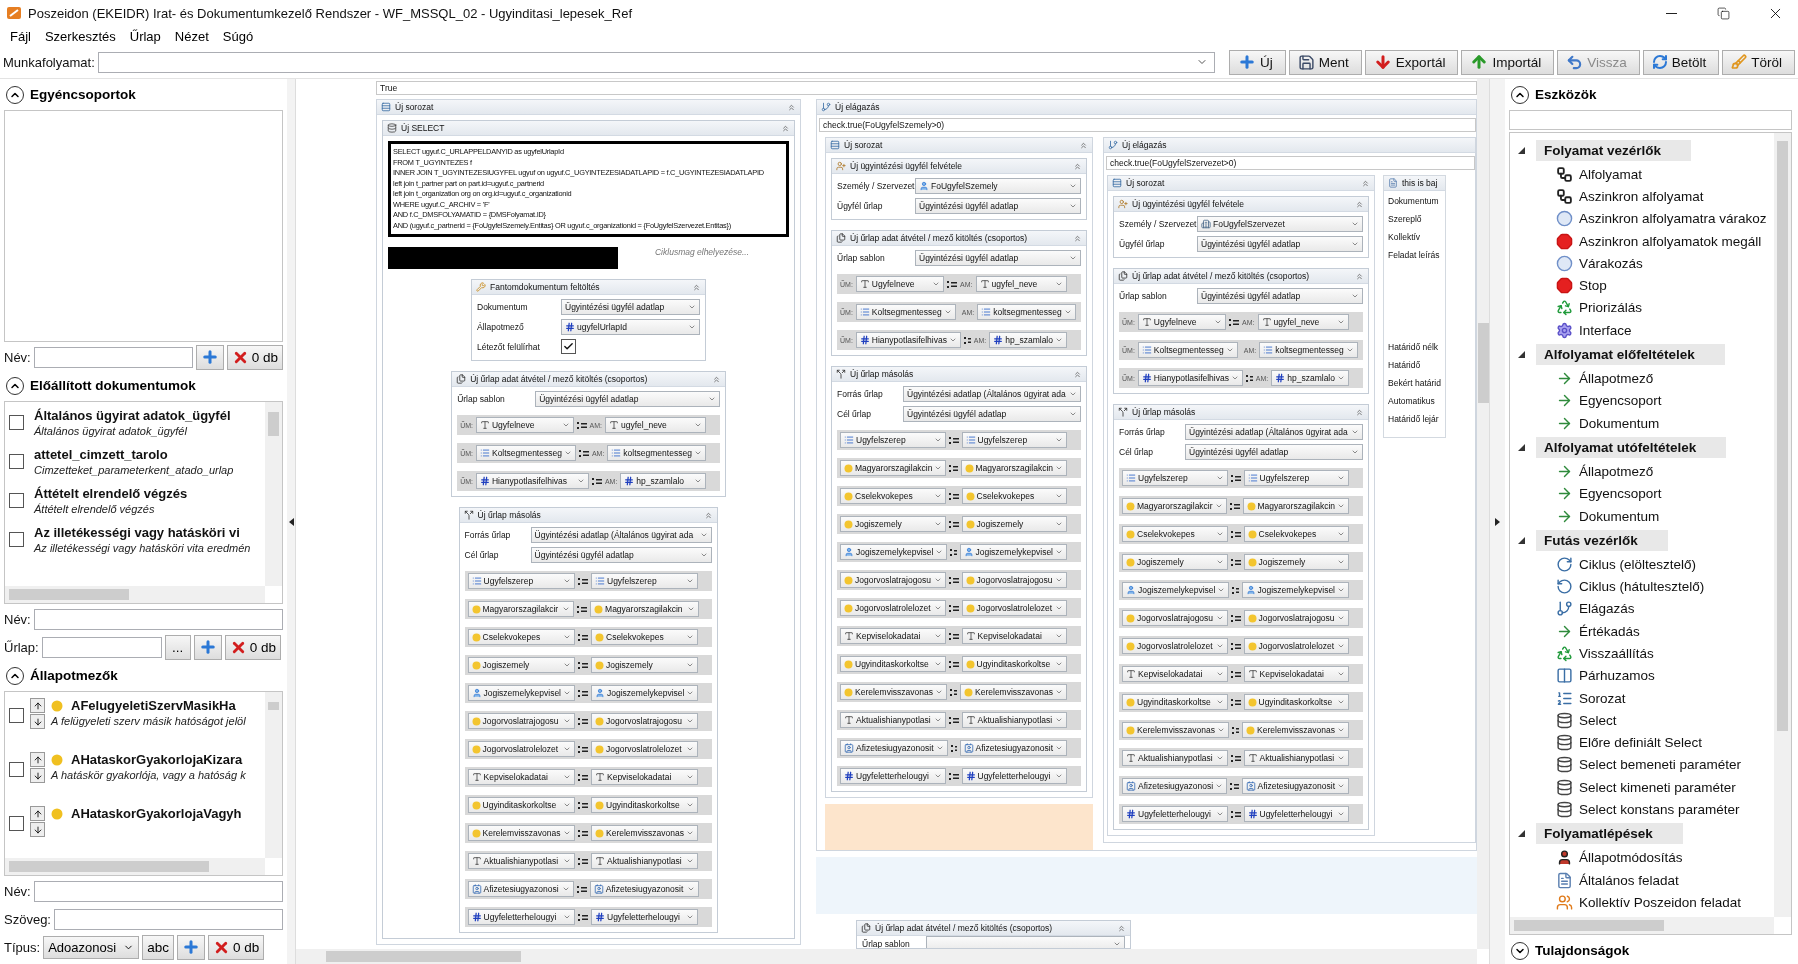 This screenshot has width=1798, height=964. I want to click on menu-item: Súgó, so click(238, 36).